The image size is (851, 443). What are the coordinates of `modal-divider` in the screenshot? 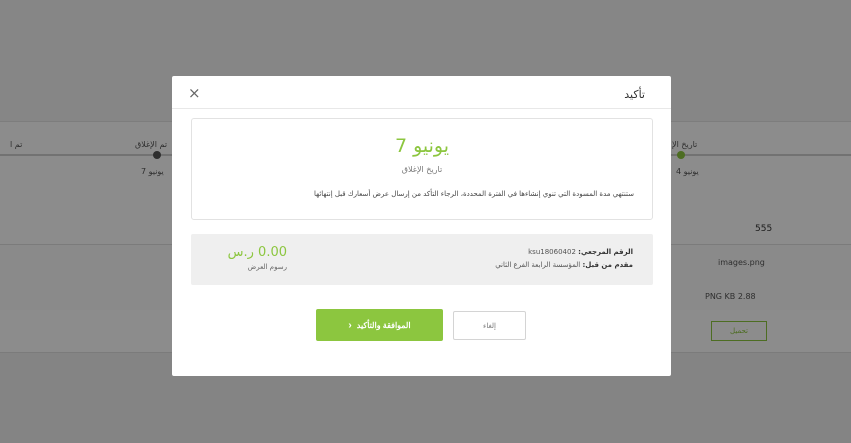 It's located at (421, 108).